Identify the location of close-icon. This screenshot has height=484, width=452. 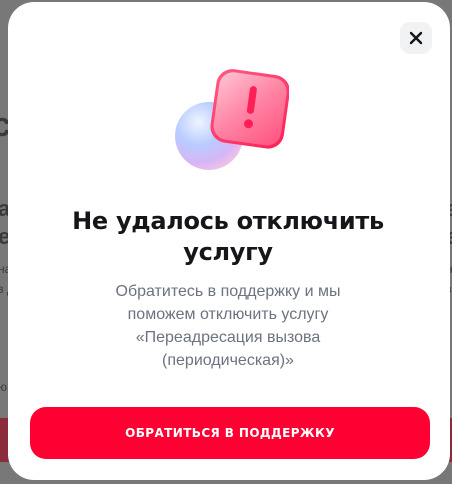
(416, 38).